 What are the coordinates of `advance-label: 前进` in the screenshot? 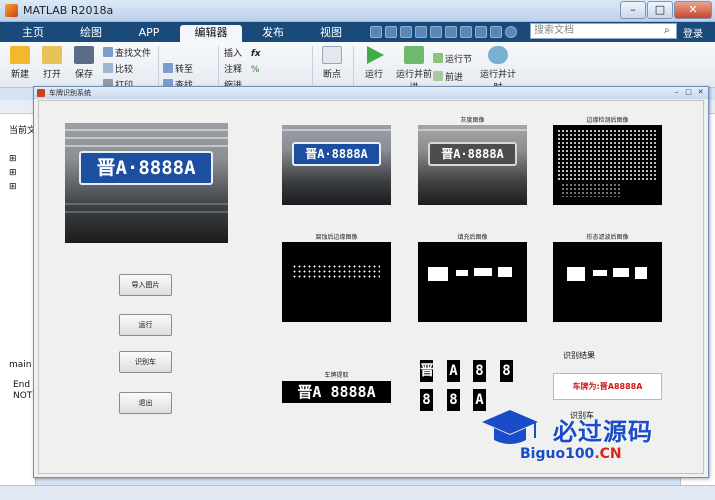 It's located at (454, 78).